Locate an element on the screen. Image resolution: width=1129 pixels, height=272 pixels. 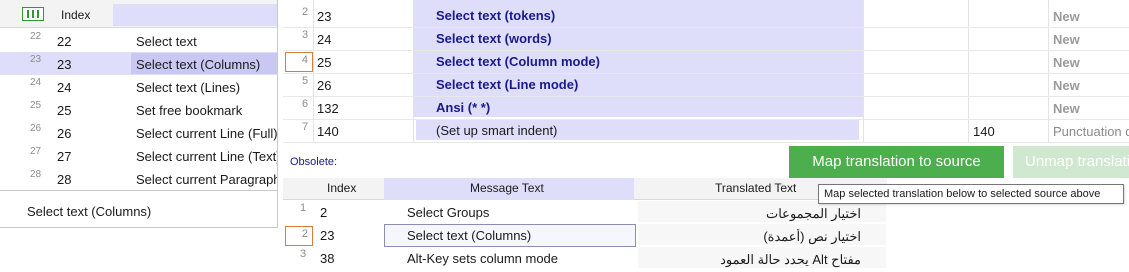
row-index: 28 is located at coordinates (64, 179).